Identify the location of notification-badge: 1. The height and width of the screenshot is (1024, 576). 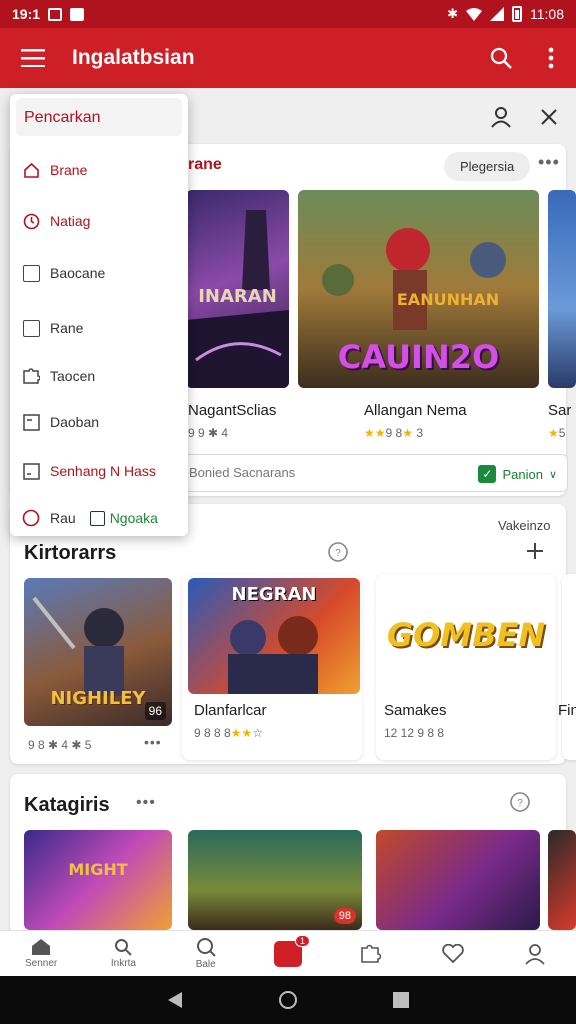
(302, 940).